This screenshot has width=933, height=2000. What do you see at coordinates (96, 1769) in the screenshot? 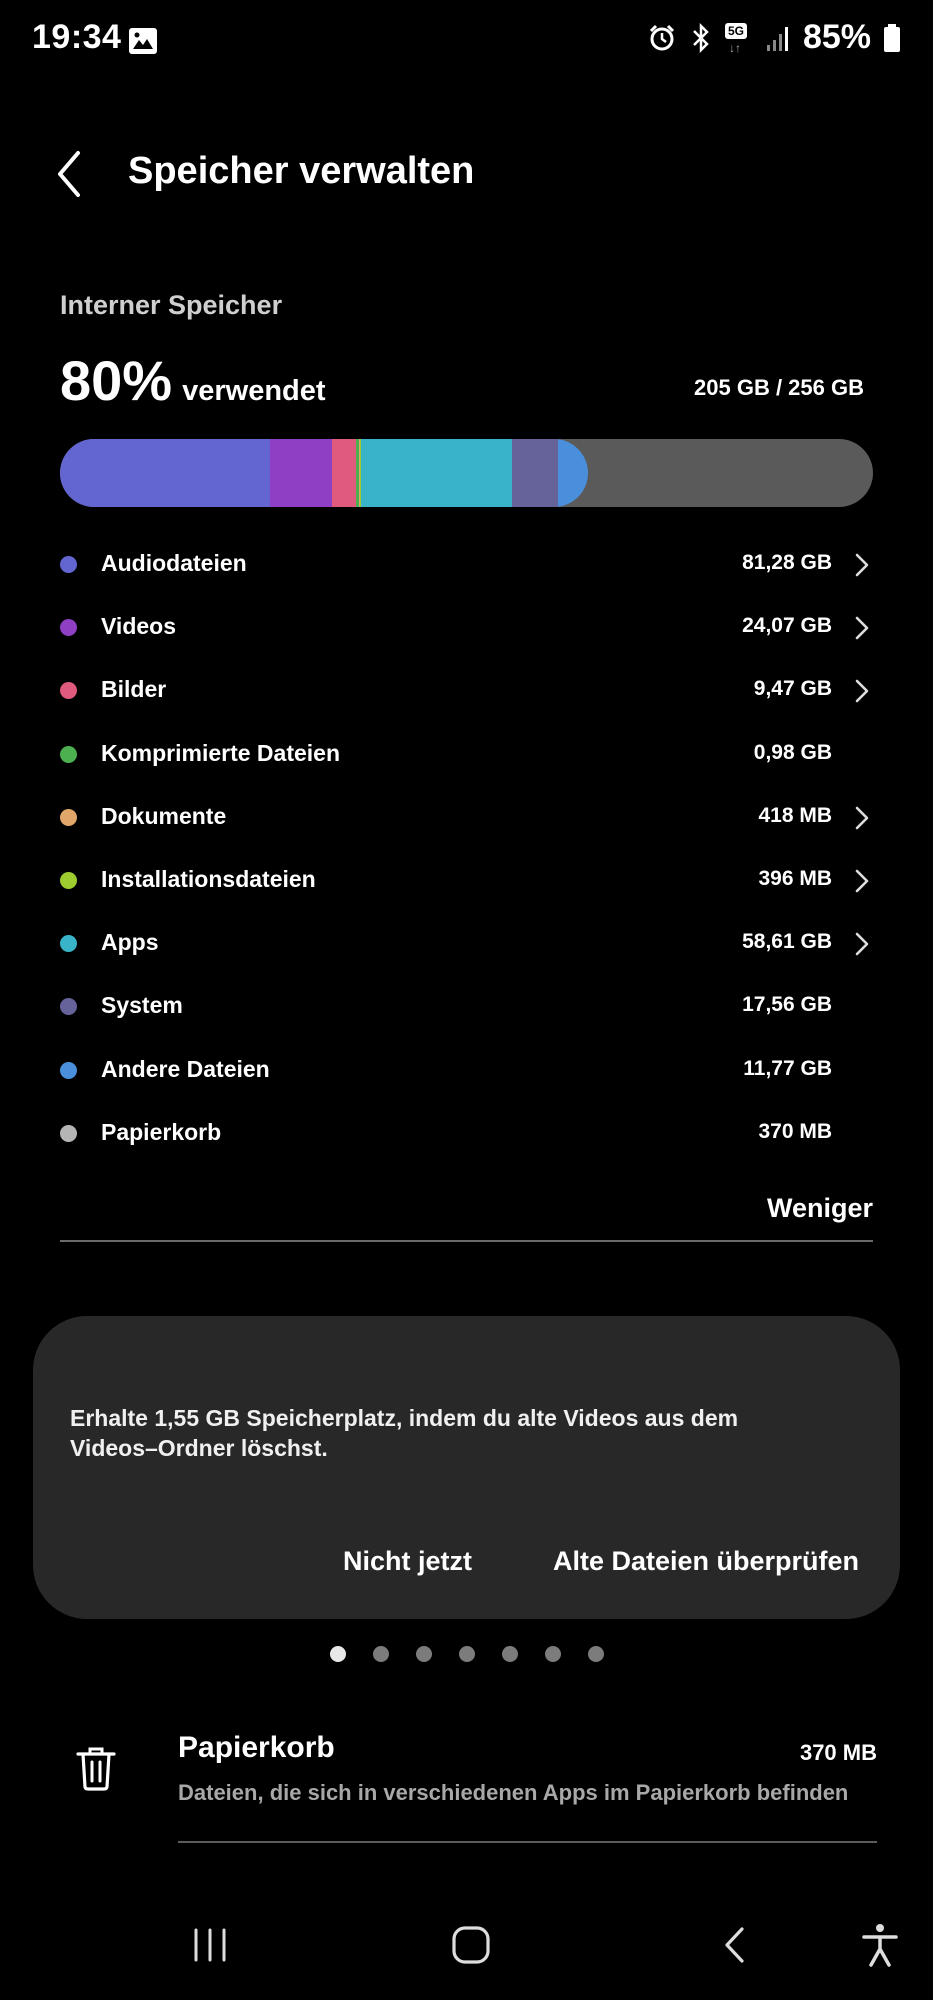
I see `trash-icon` at bounding box center [96, 1769].